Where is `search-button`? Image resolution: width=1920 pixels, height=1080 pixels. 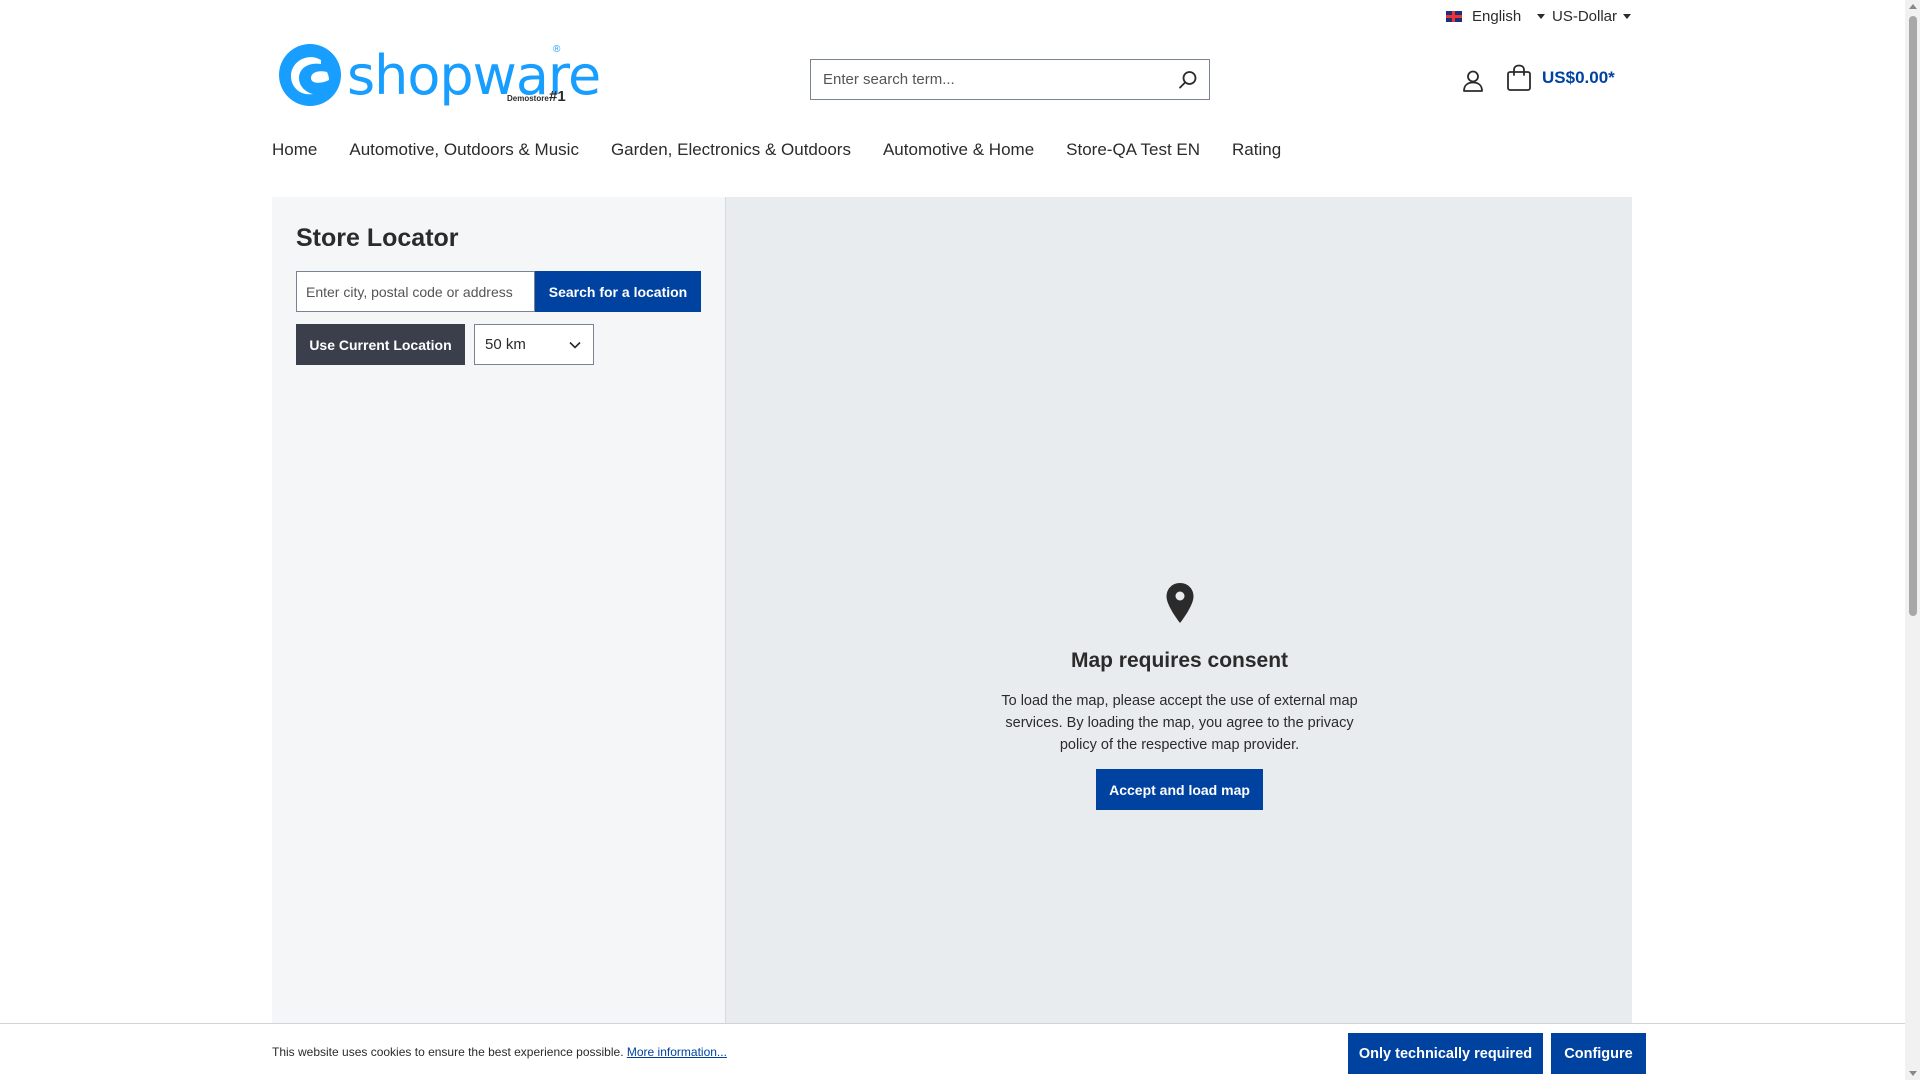
search-button is located at coordinates (1188, 79).